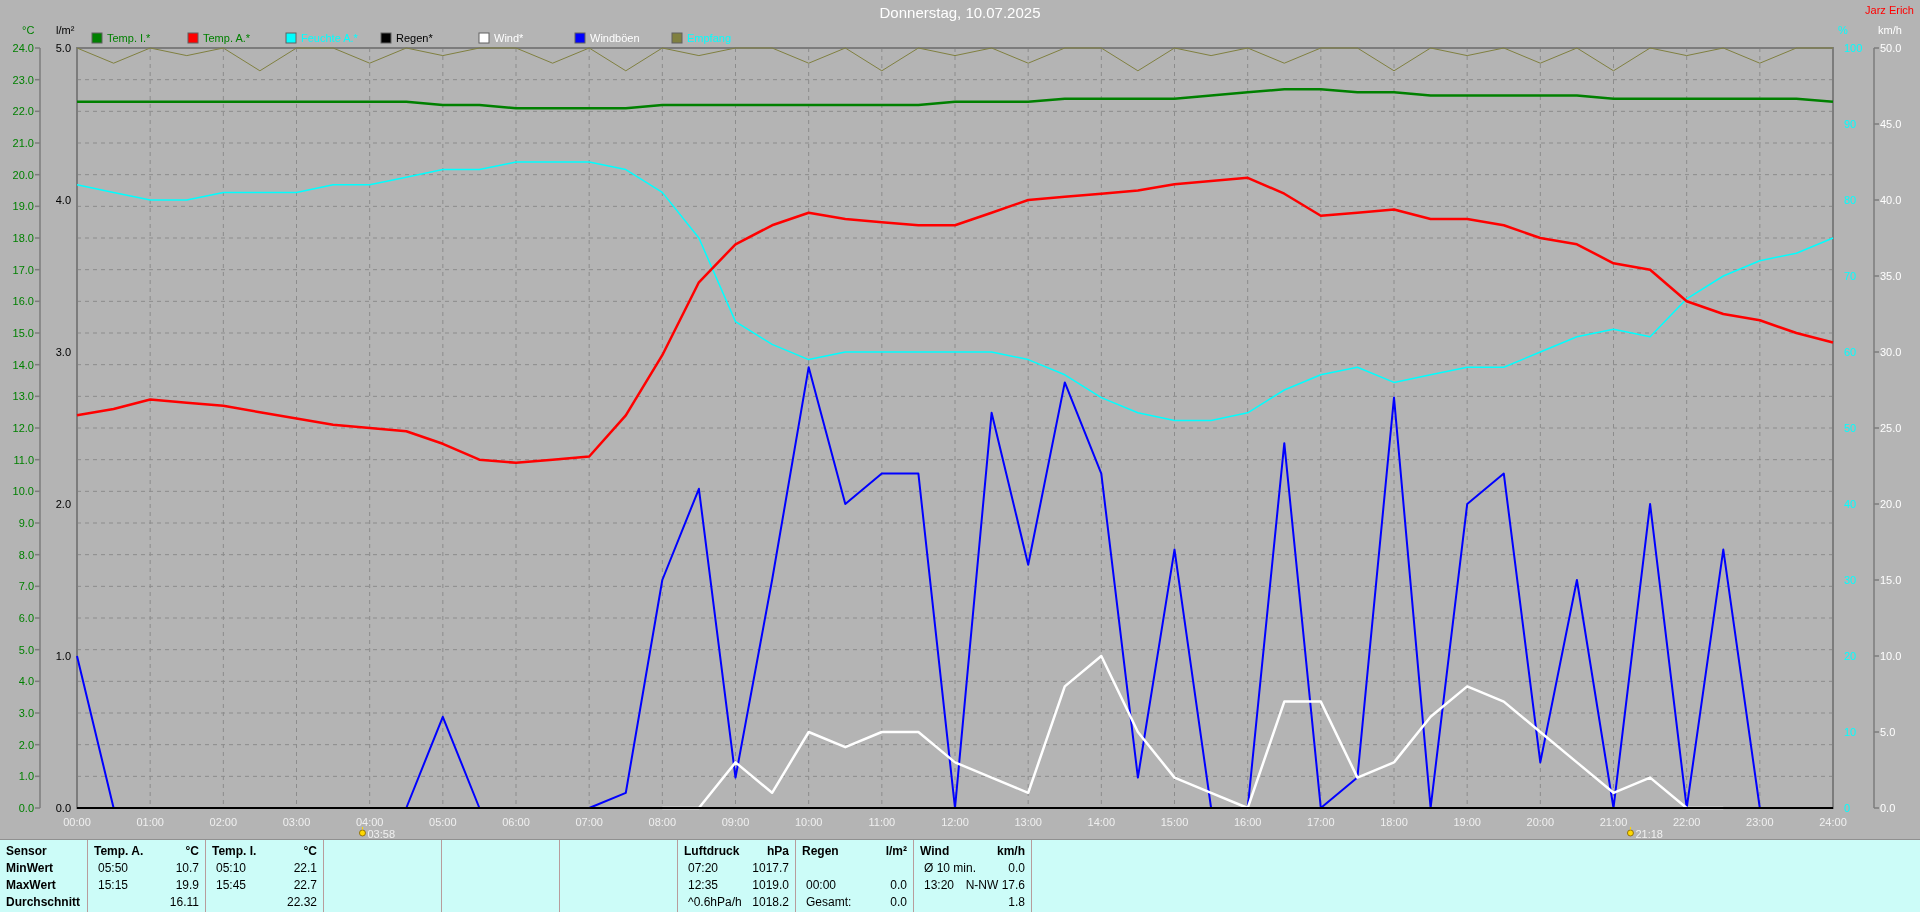 Image resolution: width=1920 pixels, height=912 pixels. I want to click on unit-label: hPa, so click(778, 851).